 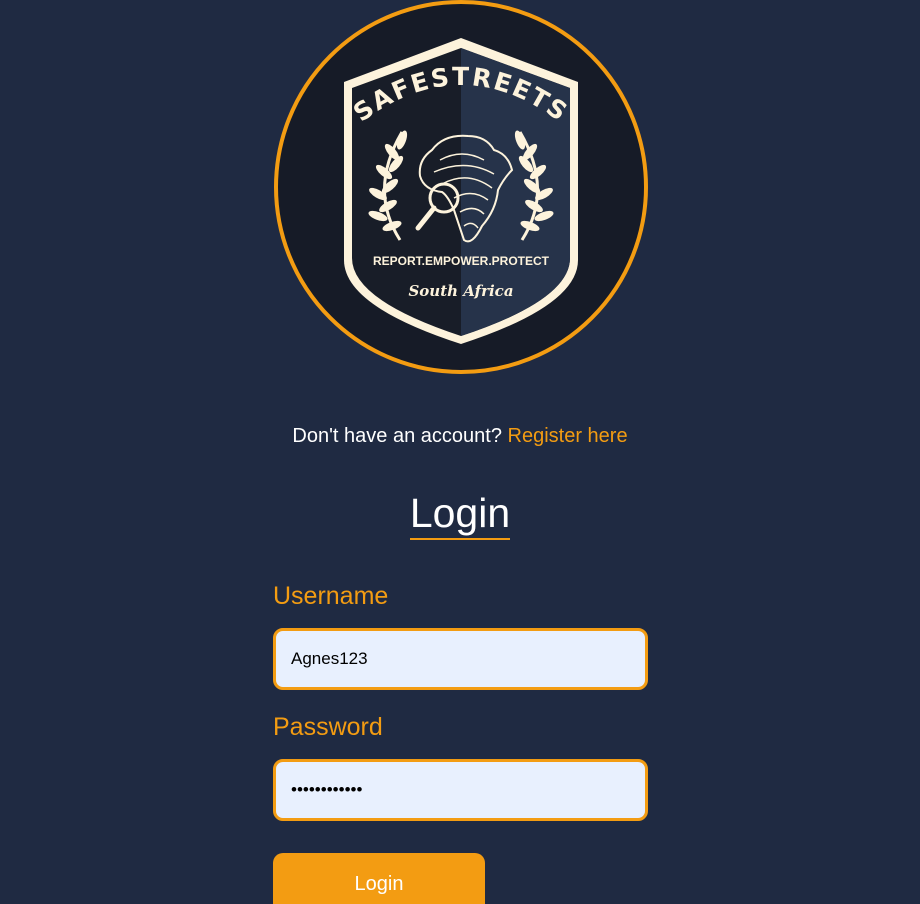 What do you see at coordinates (460, 659) in the screenshot?
I see `username-input` at bounding box center [460, 659].